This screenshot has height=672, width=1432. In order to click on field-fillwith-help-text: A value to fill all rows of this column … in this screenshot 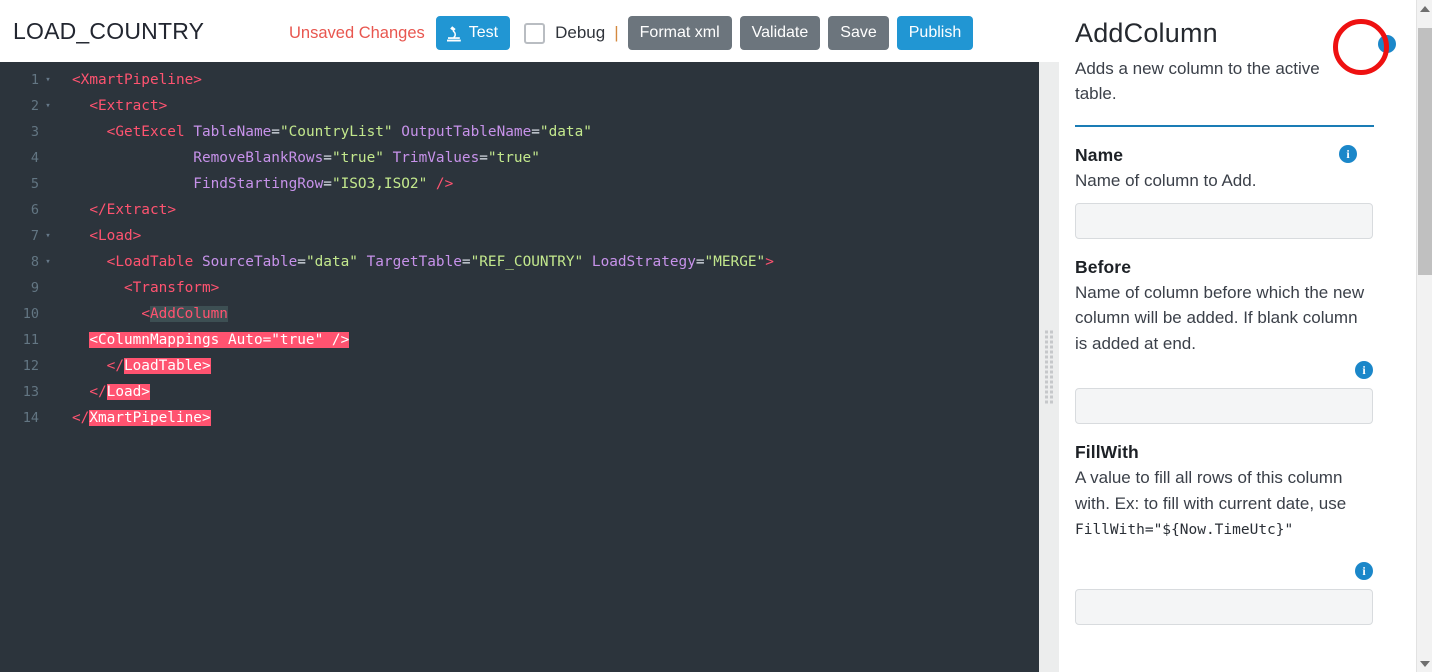, I will do `click(1211, 490)`.